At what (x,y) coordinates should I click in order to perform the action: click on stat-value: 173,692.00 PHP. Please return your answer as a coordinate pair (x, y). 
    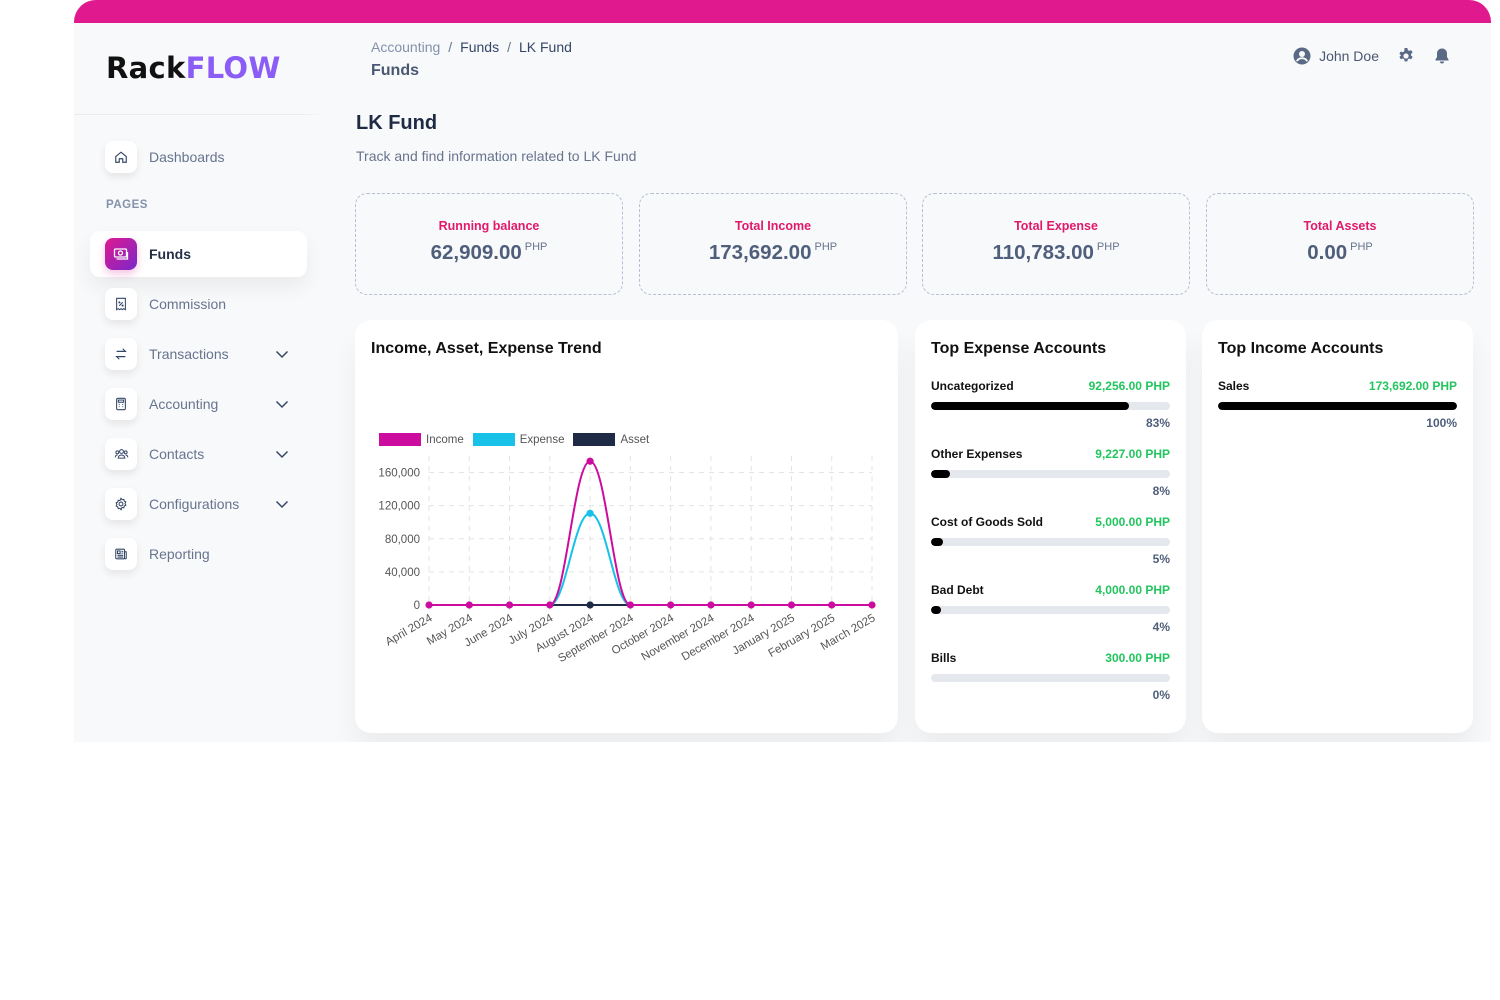
    Looking at the image, I should click on (773, 253).